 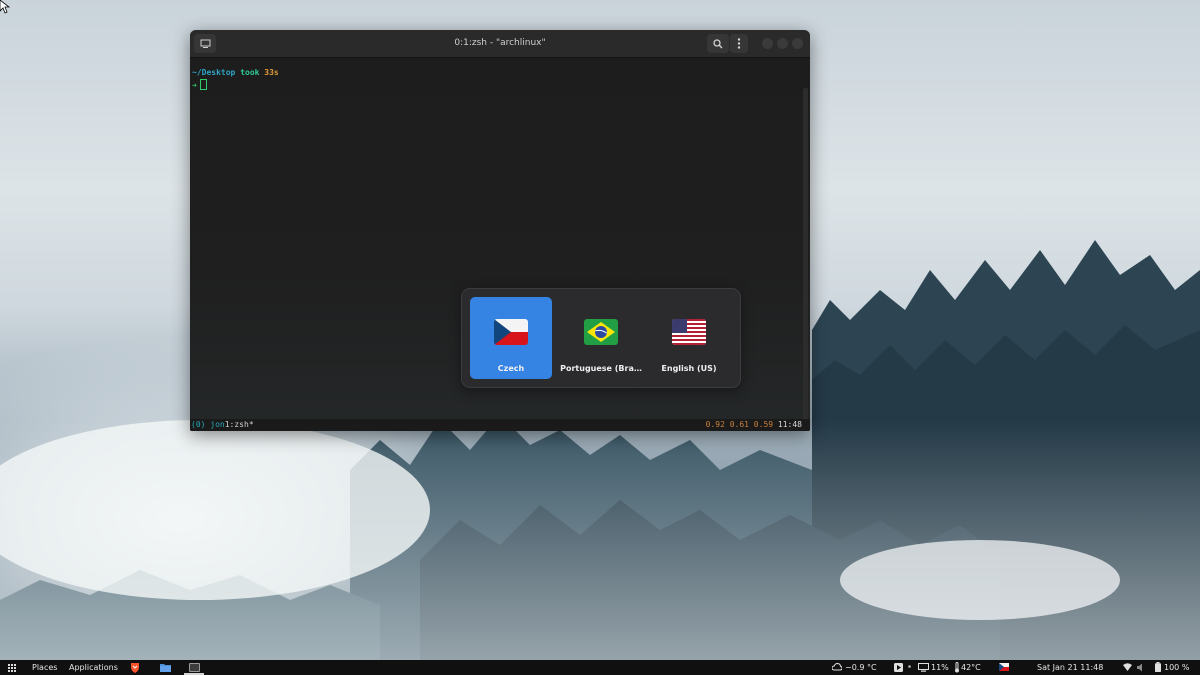 I want to click on files-icon, so click(x=165, y=667).